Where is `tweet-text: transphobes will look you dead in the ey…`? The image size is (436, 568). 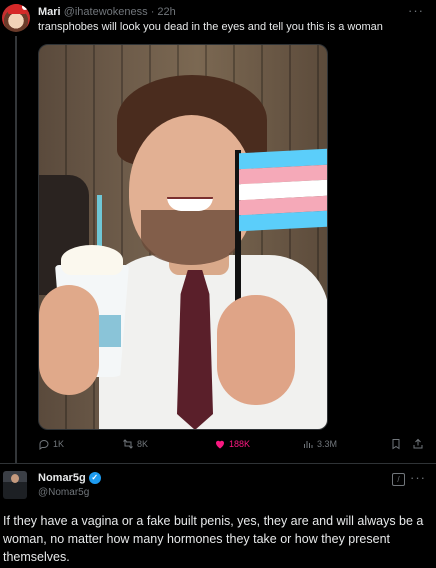 tweet-text: transphobes will look you dead in the ey… is located at coordinates (210, 27).